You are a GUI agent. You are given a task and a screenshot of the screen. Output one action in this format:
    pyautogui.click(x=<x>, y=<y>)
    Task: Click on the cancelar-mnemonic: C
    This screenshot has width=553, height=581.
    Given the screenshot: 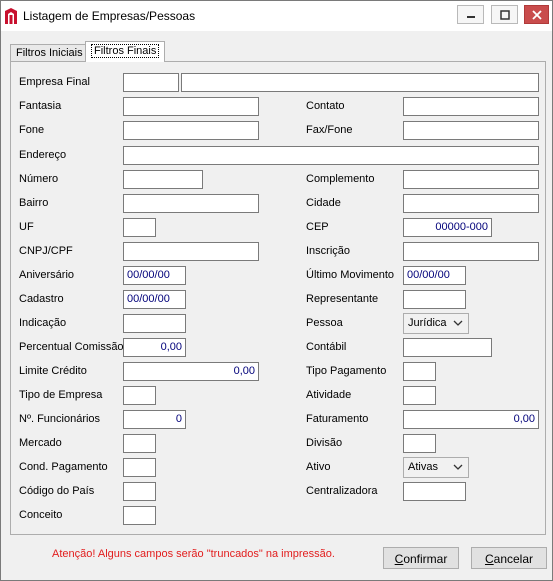 What is the action you would take?
    pyautogui.click(x=489, y=559)
    